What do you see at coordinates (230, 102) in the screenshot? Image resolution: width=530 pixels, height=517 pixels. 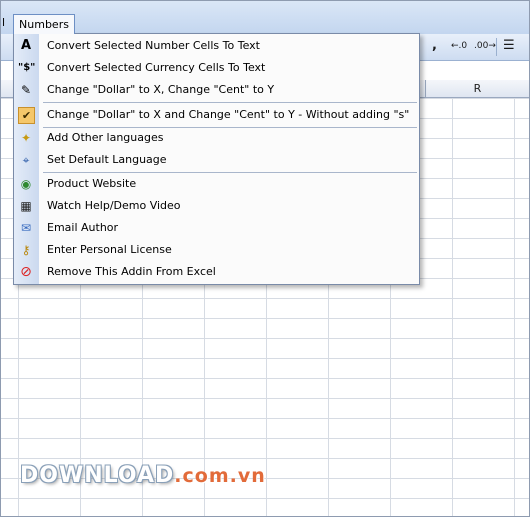 I see `menu-separator` at bounding box center [230, 102].